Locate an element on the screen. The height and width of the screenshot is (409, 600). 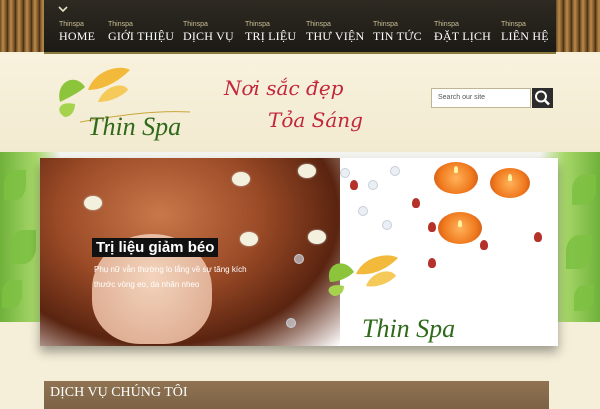
nav-item-label: TRỊ LIỆU is located at coordinates (271, 36).